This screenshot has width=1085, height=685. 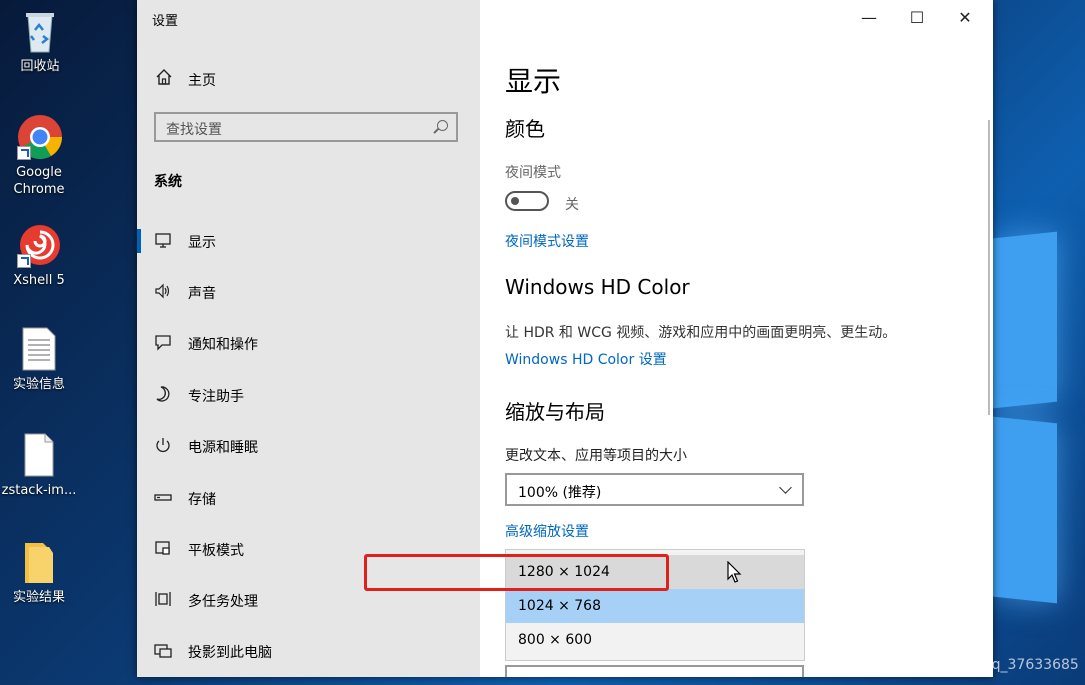 I want to click on night-mode-settings-link: 夜间模式设置, so click(x=547, y=241).